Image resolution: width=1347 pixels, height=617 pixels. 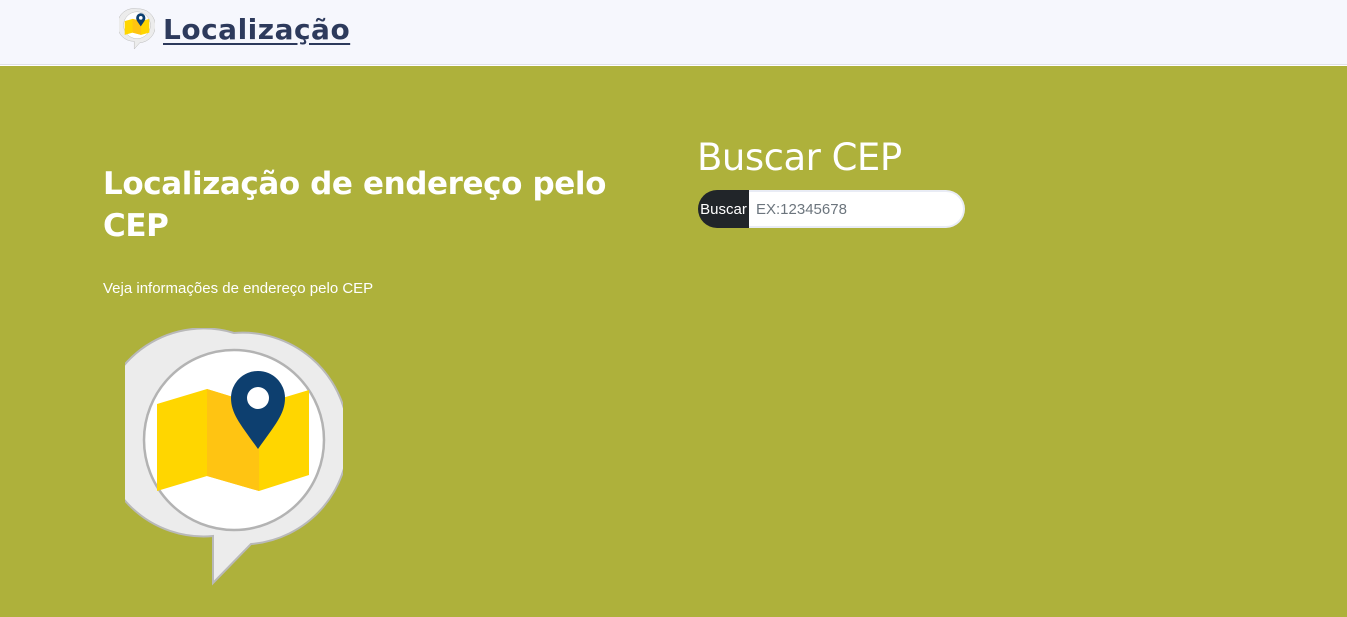 What do you see at coordinates (238, 288) in the screenshot?
I see `hero-subtitle: Veja informações de endereço pelo CEP` at bounding box center [238, 288].